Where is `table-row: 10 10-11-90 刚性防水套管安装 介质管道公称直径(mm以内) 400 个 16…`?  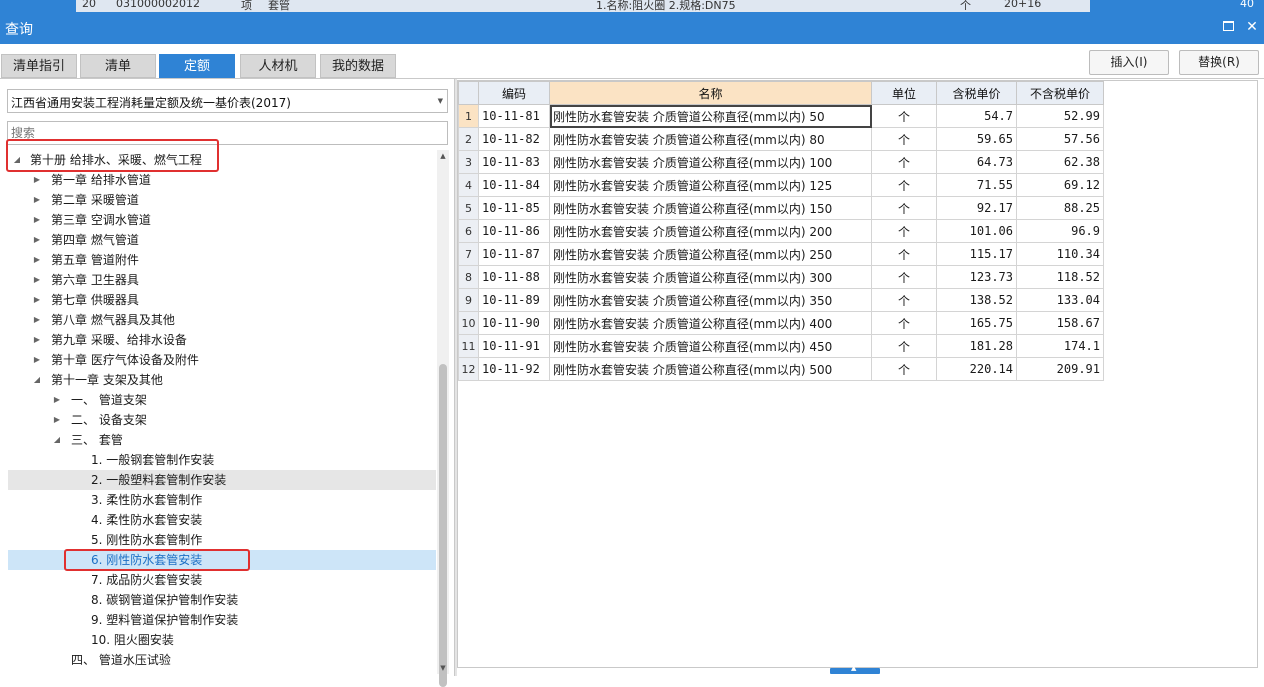 table-row: 10 10-11-90 刚性防水套管安装 介质管道公称直径(mm以内) 400 个 16… is located at coordinates (781, 323).